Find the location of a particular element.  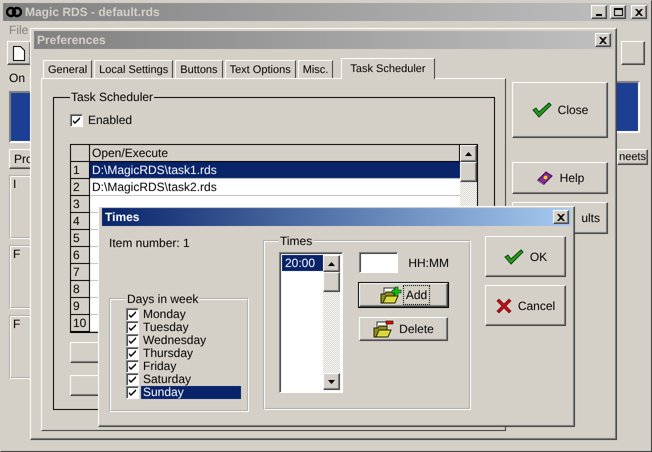

day-label: Sunday is located at coordinates (191, 392).